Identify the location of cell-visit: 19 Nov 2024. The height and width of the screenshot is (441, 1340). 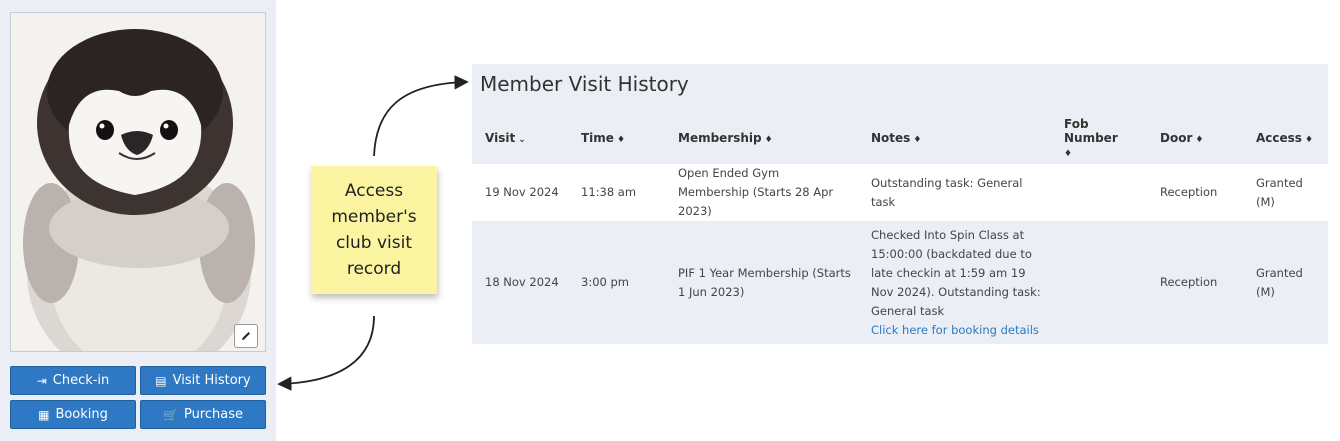
(520, 192).